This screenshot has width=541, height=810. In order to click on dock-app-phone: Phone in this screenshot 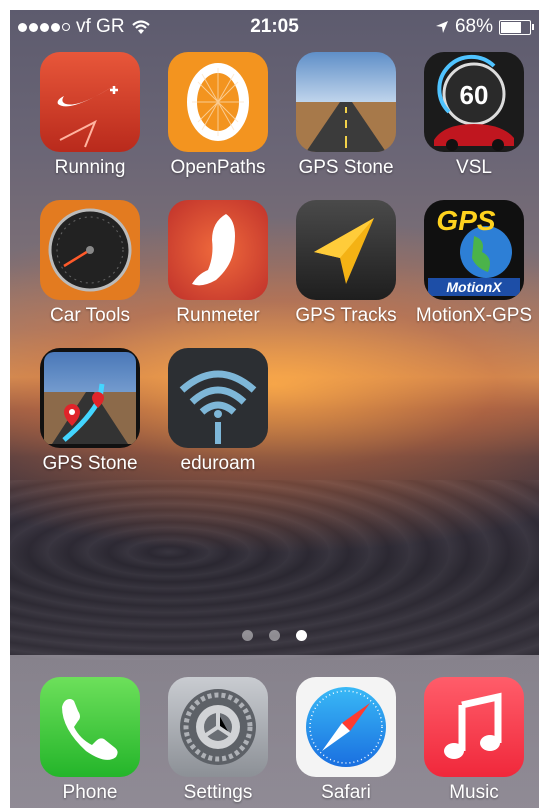, I will do `click(90, 740)`.